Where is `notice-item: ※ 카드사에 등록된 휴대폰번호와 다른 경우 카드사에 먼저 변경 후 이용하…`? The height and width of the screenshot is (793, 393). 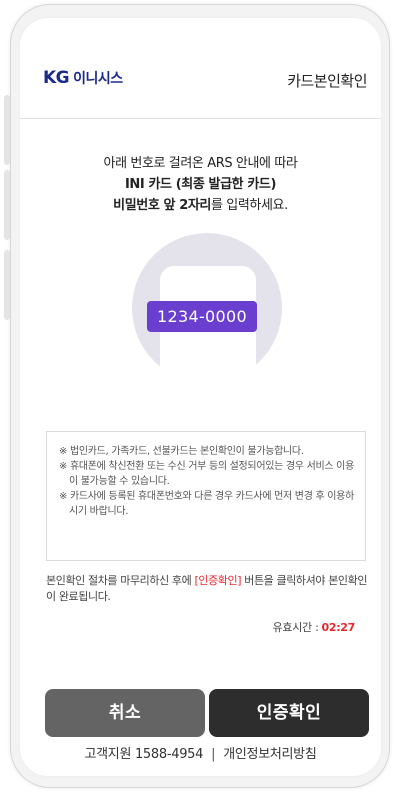
notice-item: ※ 카드사에 등록된 휴대폰번호와 다른 경우 카드사에 먼저 변경 후 이용하… is located at coordinates (206, 504).